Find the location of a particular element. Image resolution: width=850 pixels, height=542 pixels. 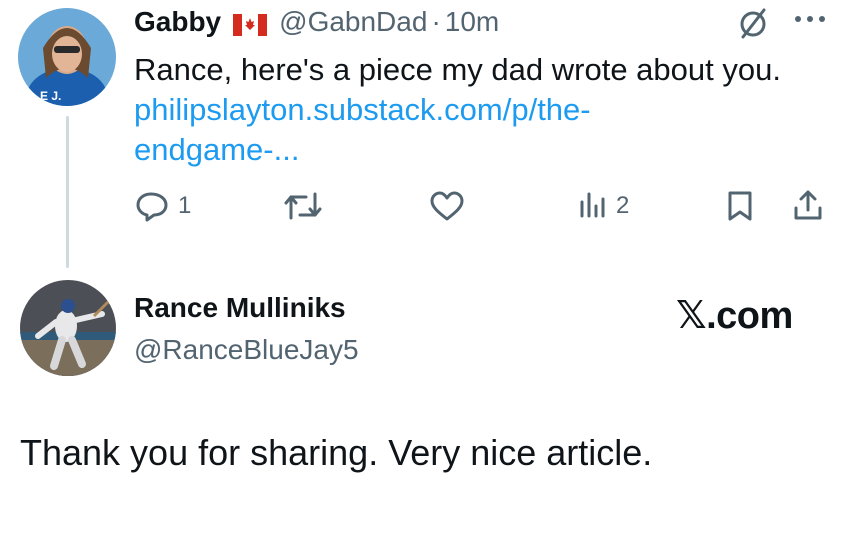

reply-button: 1 is located at coordinates (162, 206).